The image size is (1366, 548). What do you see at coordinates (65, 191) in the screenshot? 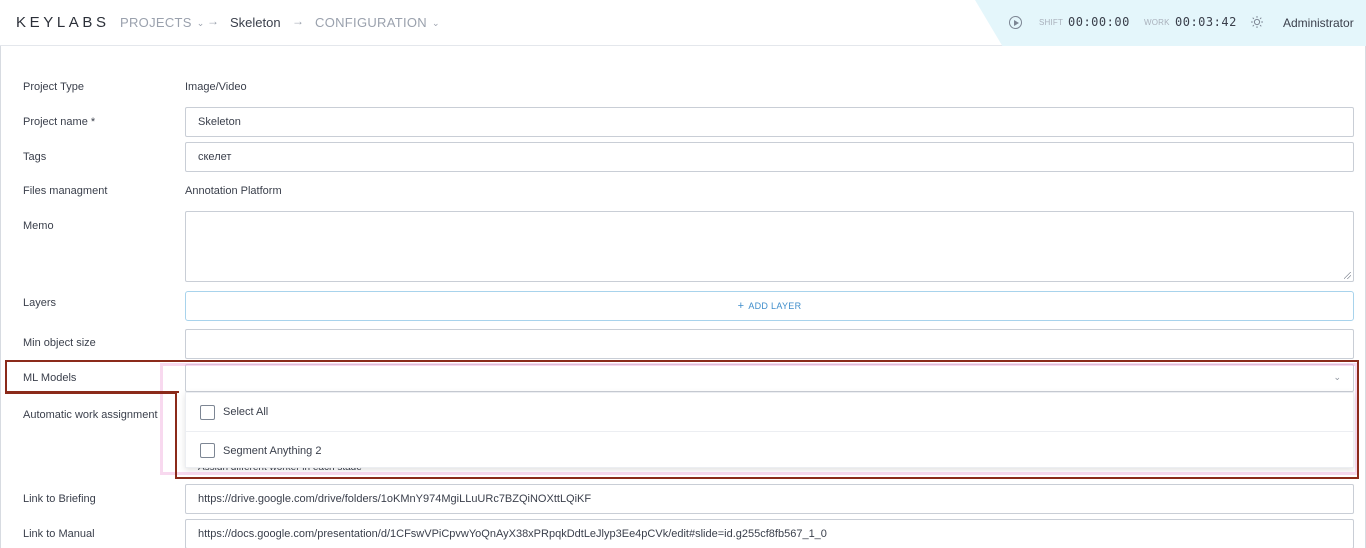
I see `files-management-label: Files managment` at bounding box center [65, 191].